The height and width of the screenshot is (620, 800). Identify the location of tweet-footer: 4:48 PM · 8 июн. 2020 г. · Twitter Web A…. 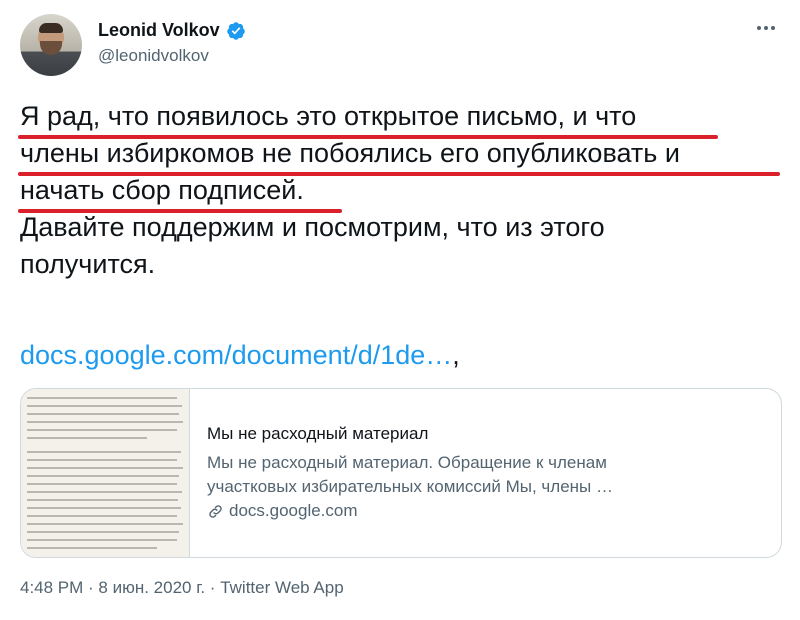
(182, 588).